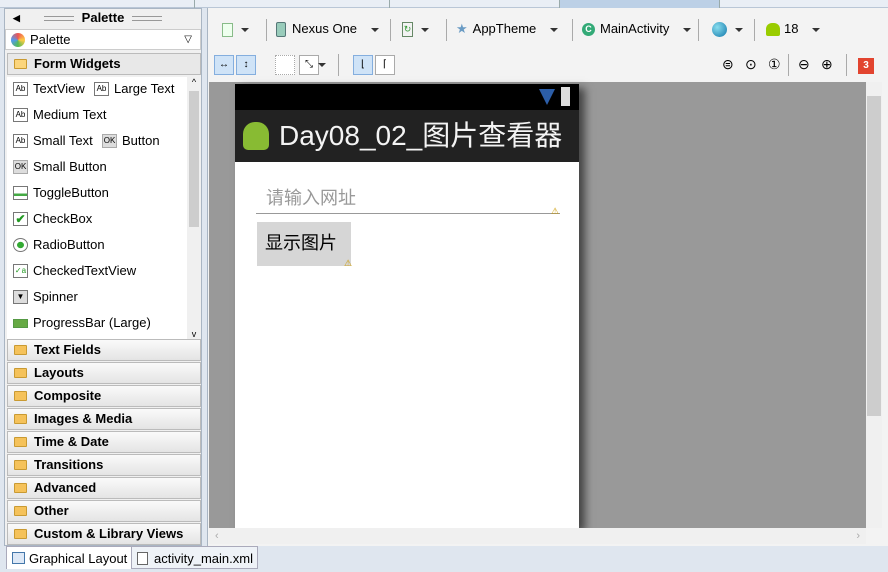 Image resolution: width=888 pixels, height=572 pixels. Describe the element at coordinates (59, 372) in the screenshot. I see `category-label: Layouts` at that location.